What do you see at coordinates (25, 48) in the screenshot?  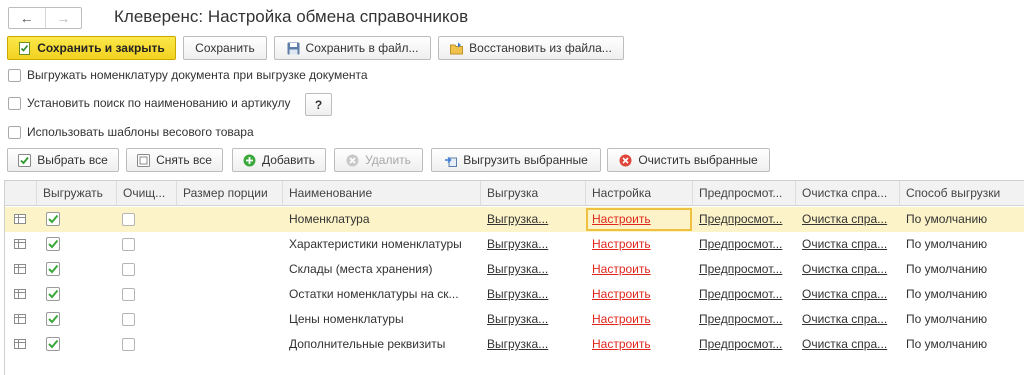 I see `document-save-icon` at bounding box center [25, 48].